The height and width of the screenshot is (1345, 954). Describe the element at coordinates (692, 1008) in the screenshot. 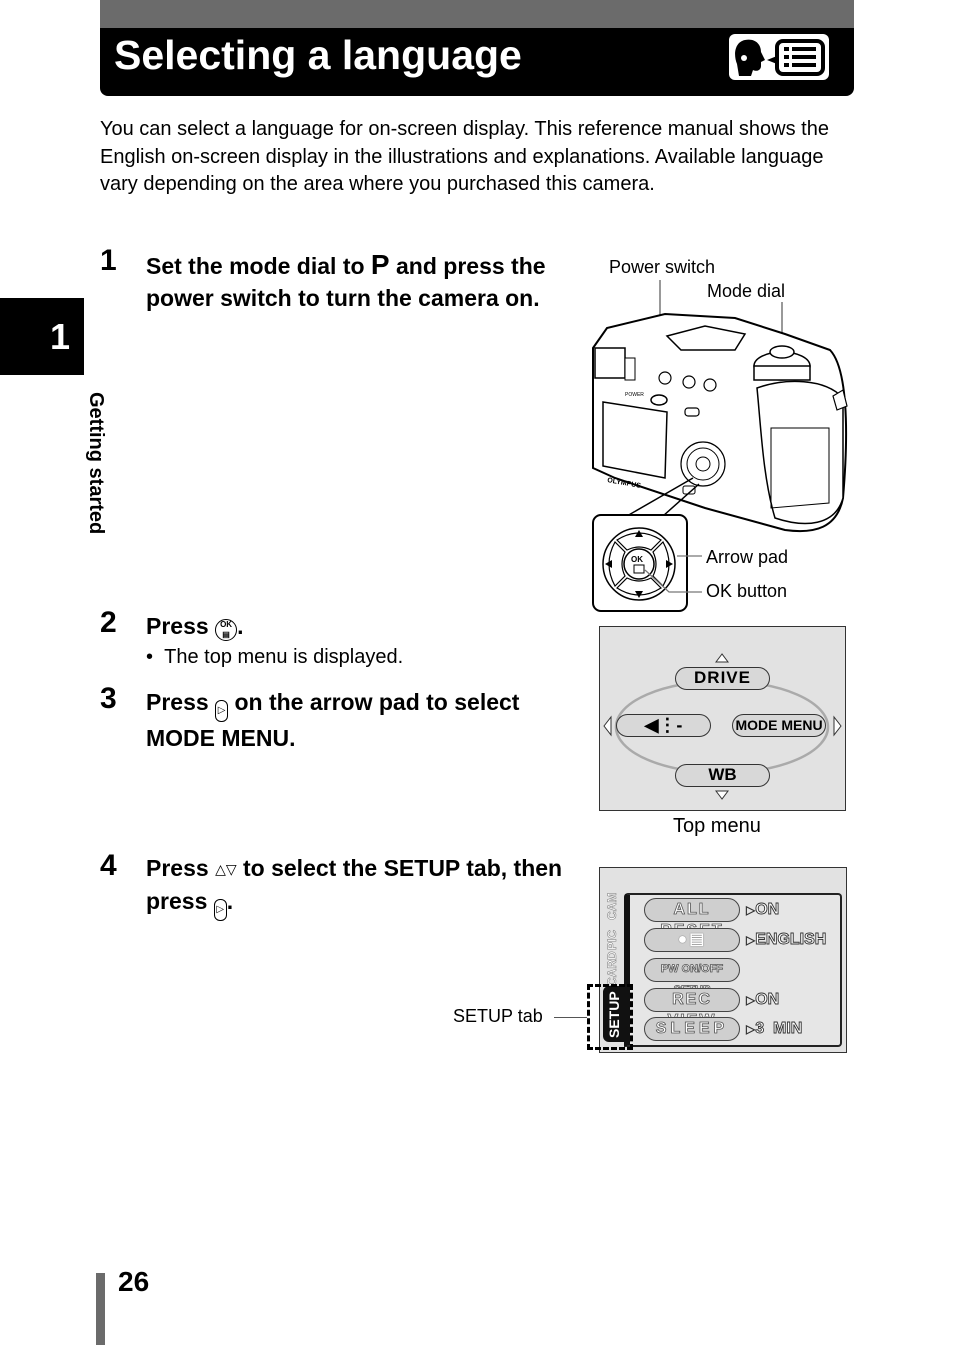

I see `setup-row-rec-view: REC VIEW` at that location.